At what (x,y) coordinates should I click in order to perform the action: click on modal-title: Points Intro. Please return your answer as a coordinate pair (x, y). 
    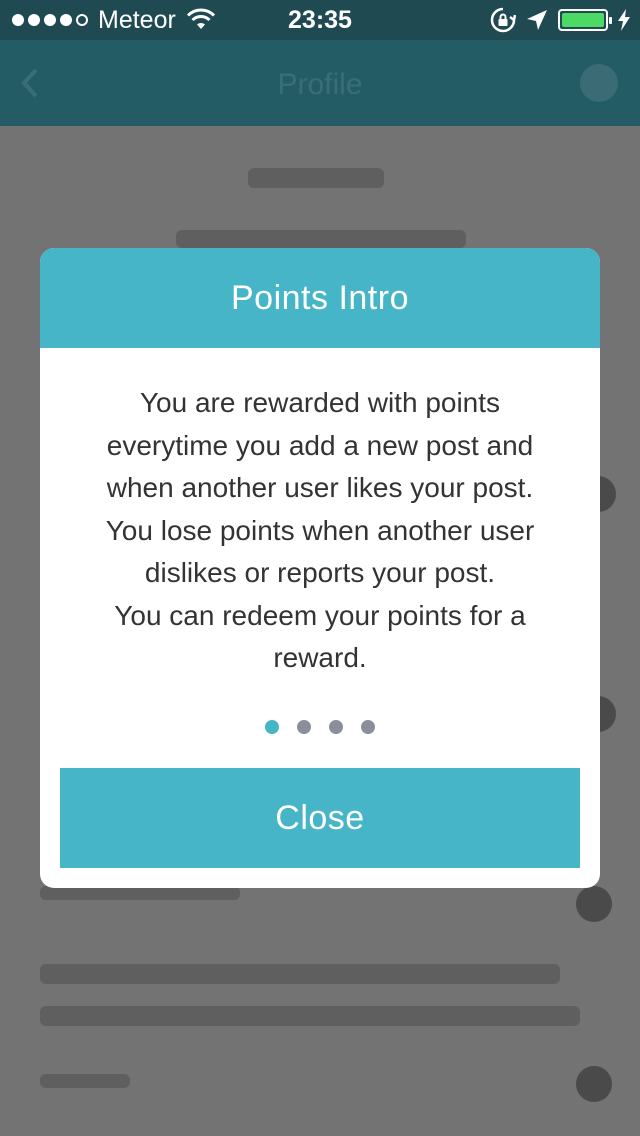
    Looking at the image, I should click on (320, 297).